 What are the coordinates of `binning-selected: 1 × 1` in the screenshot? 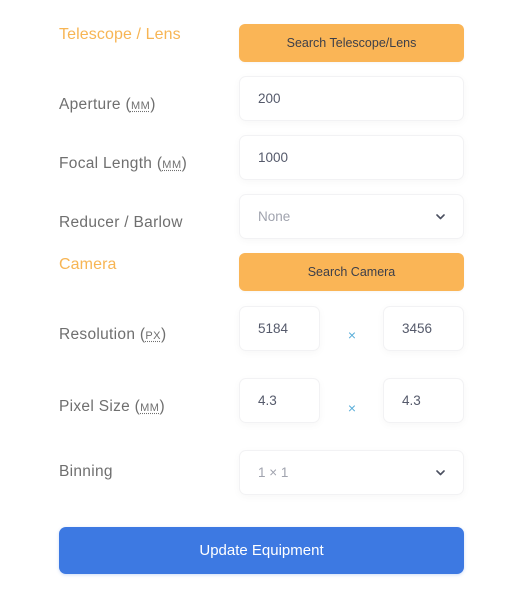 It's located at (273, 472).